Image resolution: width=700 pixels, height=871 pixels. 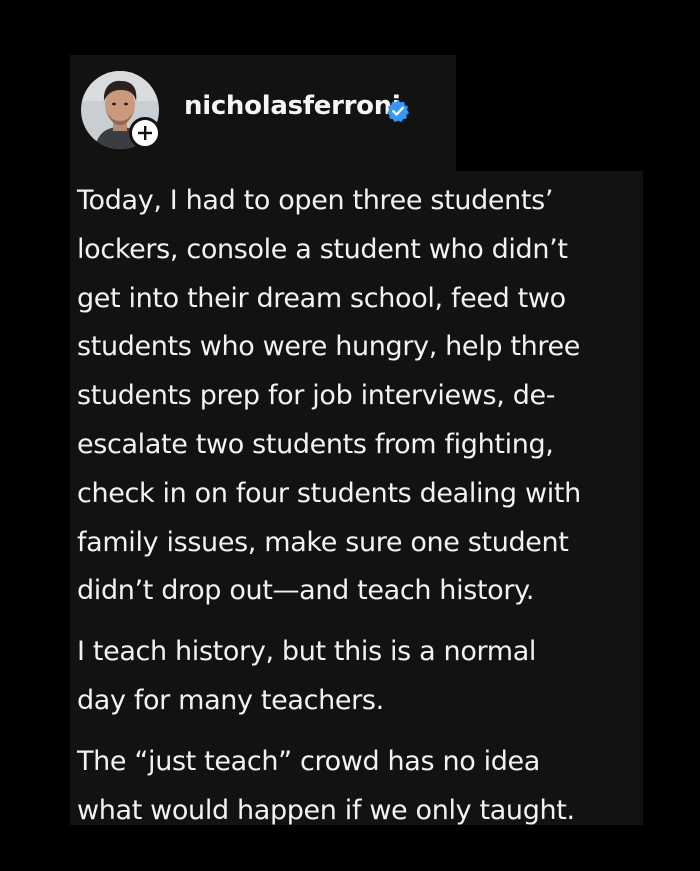 What do you see at coordinates (398, 111) in the screenshot?
I see `verified-badge-icon` at bounding box center [398, 111].